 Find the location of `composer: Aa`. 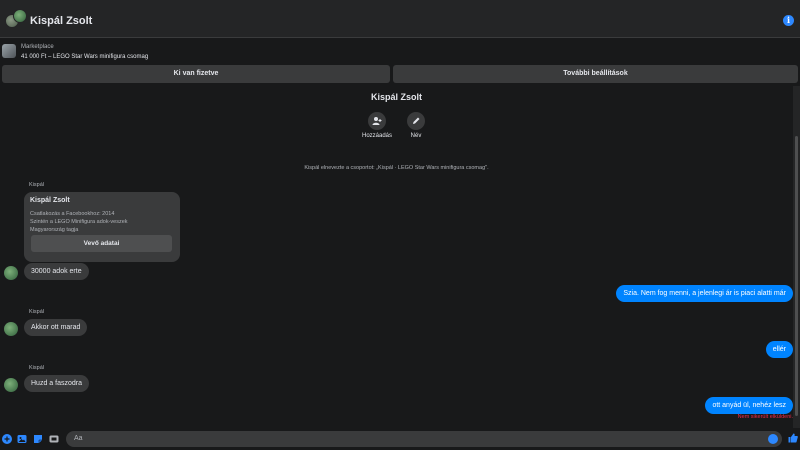

composer: Aa is located at coordinates (400, 439).